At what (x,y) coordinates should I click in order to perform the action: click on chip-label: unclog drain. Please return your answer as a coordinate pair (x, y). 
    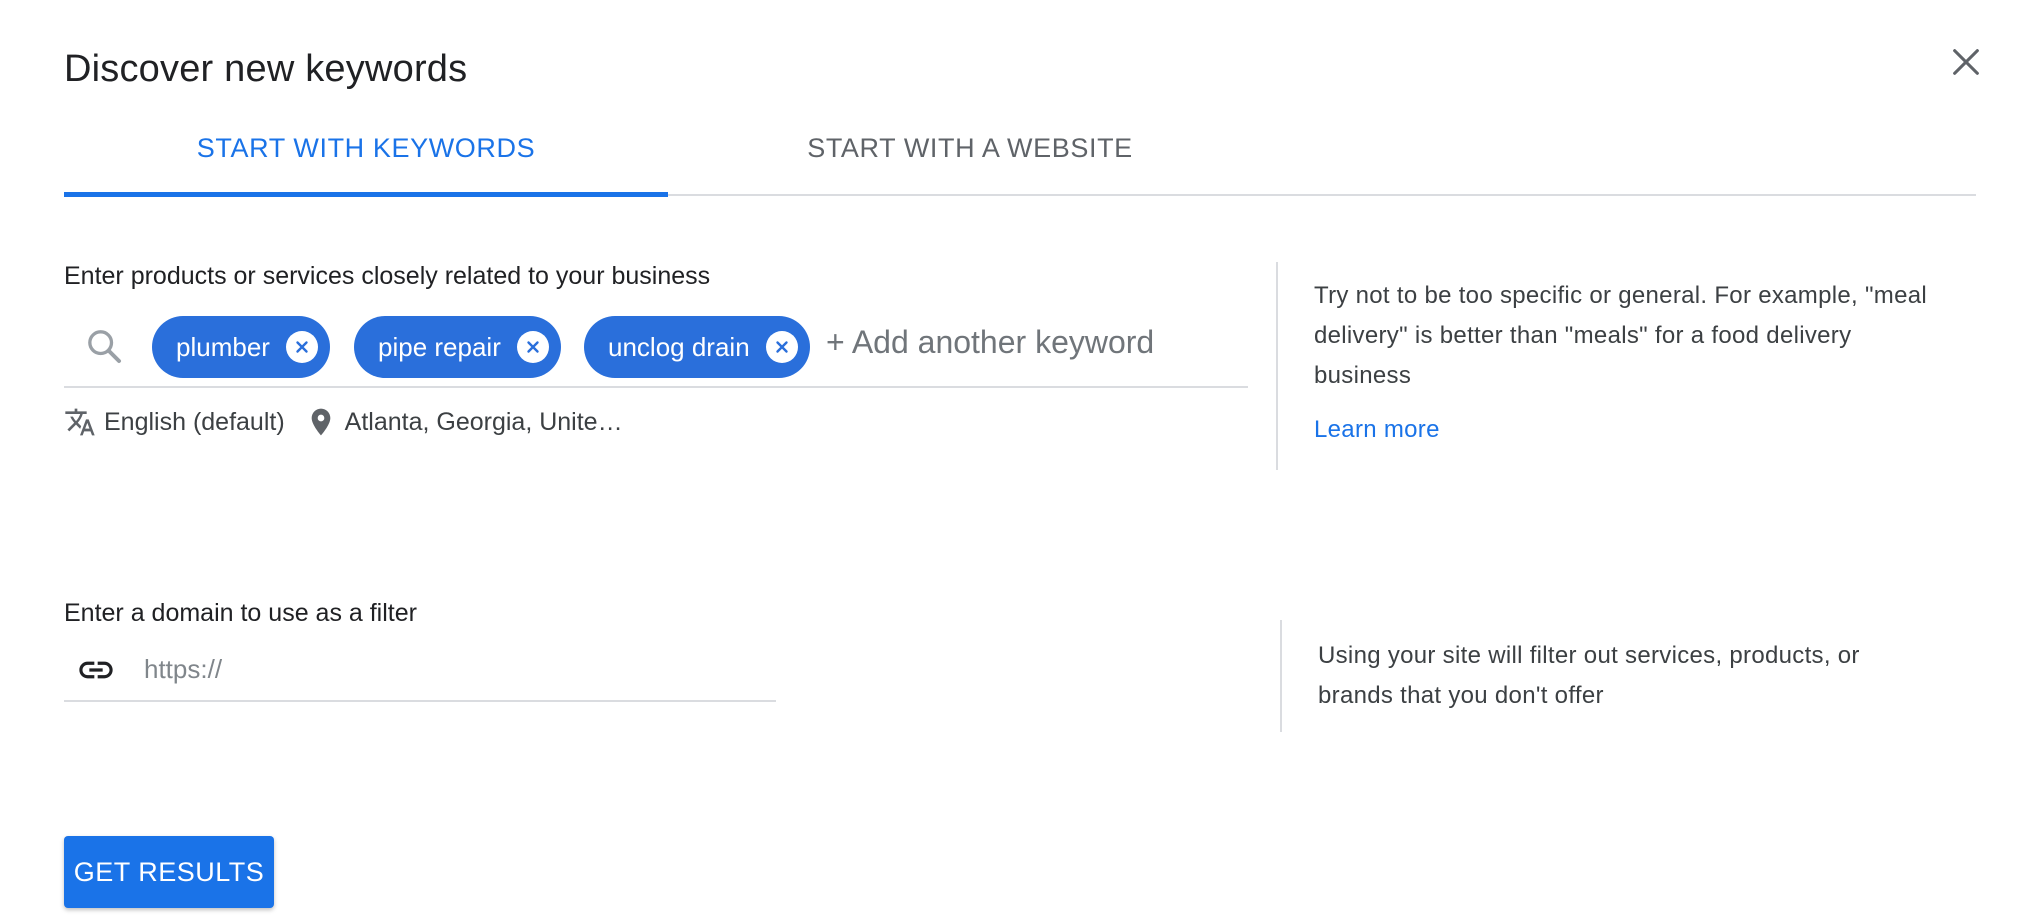
    Looking at the image, I should click on (679, 346).